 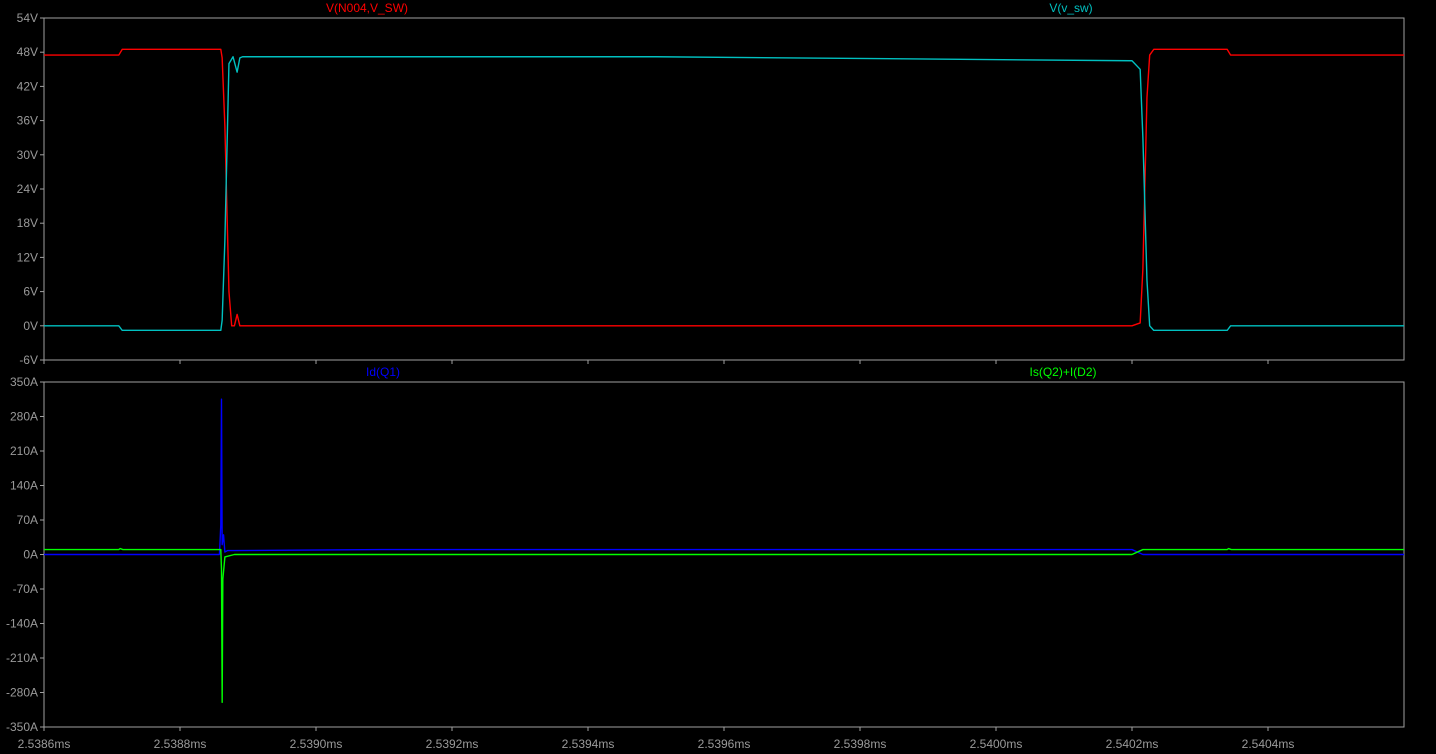 I want to click on y-tick-label: 48V, so click(x=27, y=52).